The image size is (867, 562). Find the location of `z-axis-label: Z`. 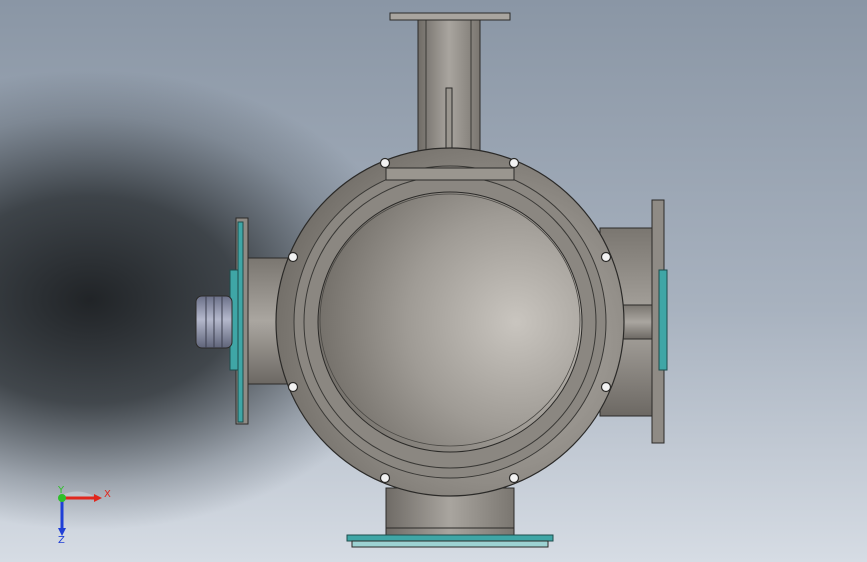

z-axis-label: Z is located at coordinates (61, 539).